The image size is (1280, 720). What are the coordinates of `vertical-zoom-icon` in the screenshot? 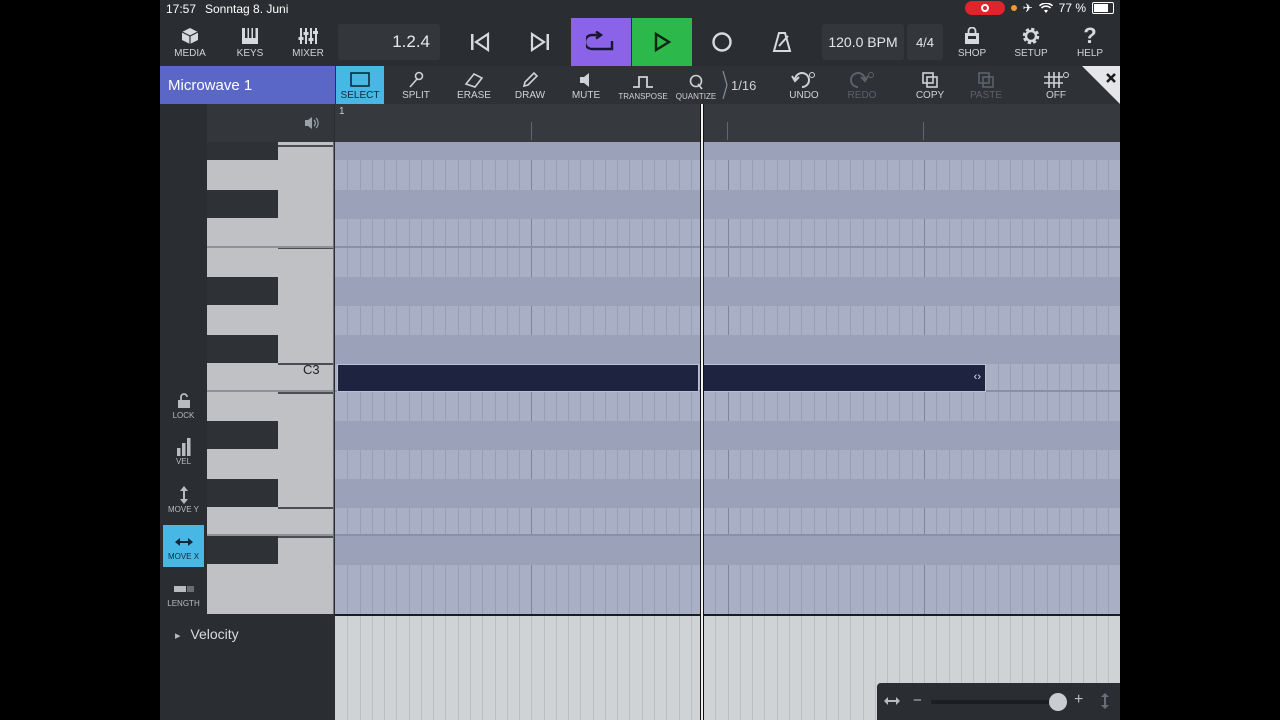 It's located at (1105, 701).